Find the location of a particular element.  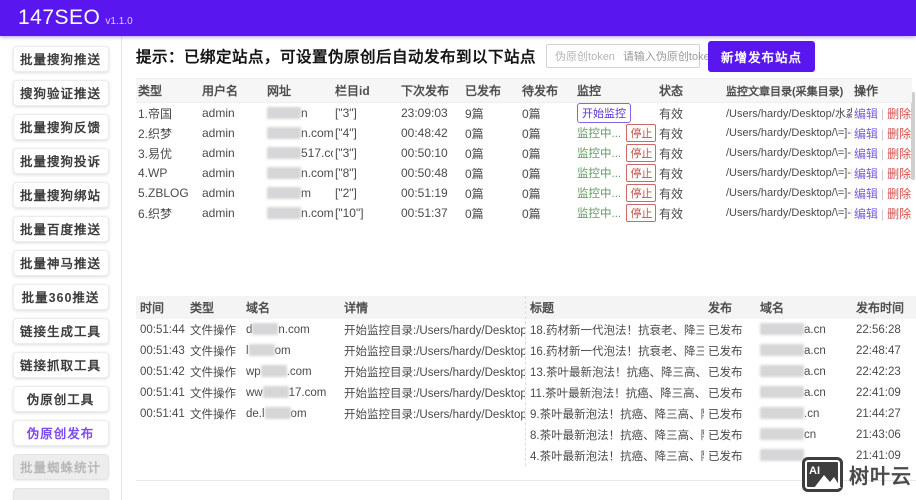

cell-type: 文件操作 is located at coordinates (213, 330).